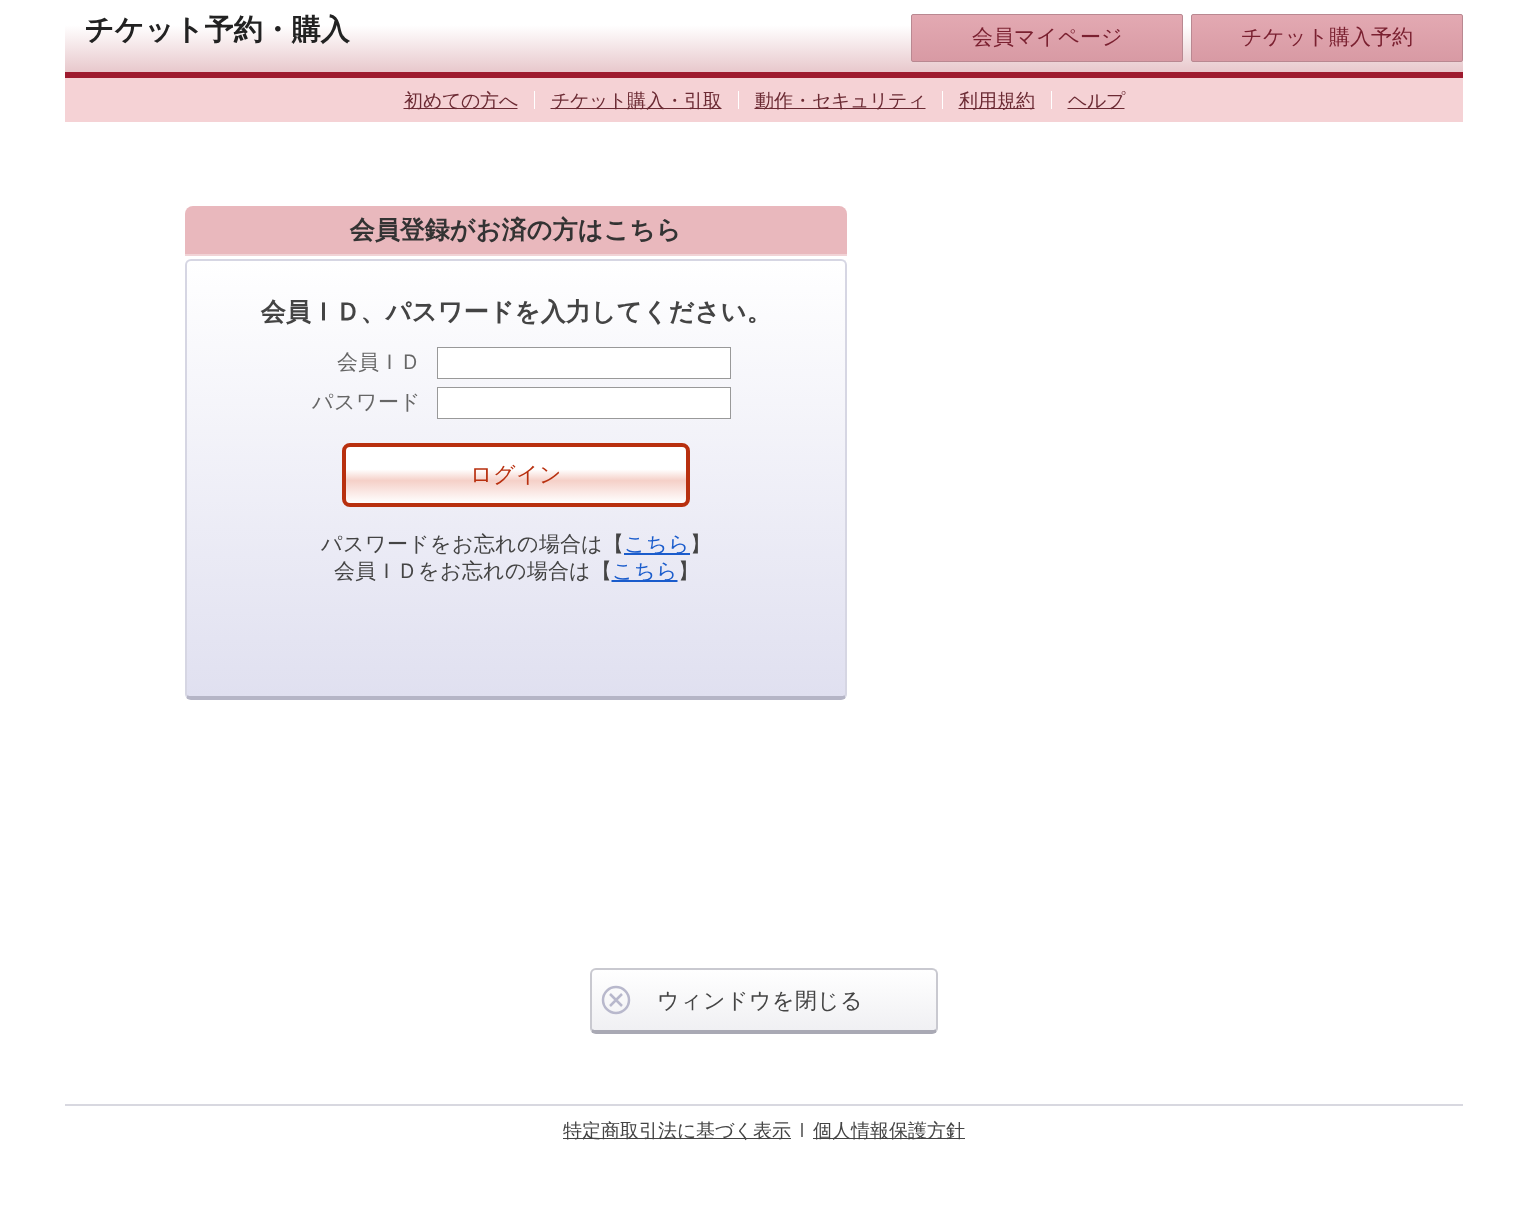  What do you see at coordinates (516, 474) in the screenshot?
I see `login-button: ログイン` at bounding box center [516, 474].